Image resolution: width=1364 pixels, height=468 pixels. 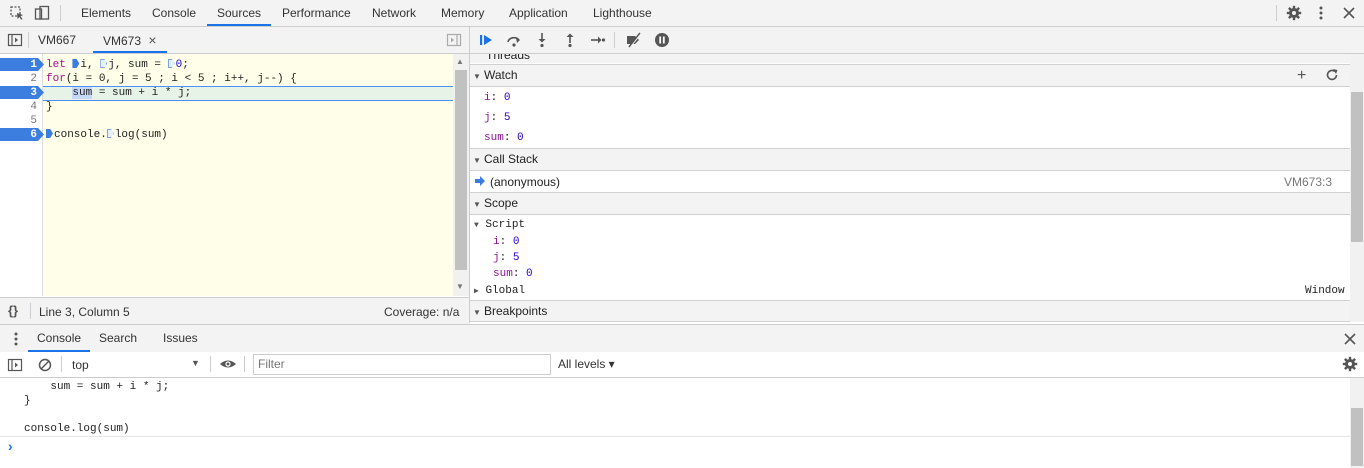 I want to click on keyword: for, so click(x=56, y=79).